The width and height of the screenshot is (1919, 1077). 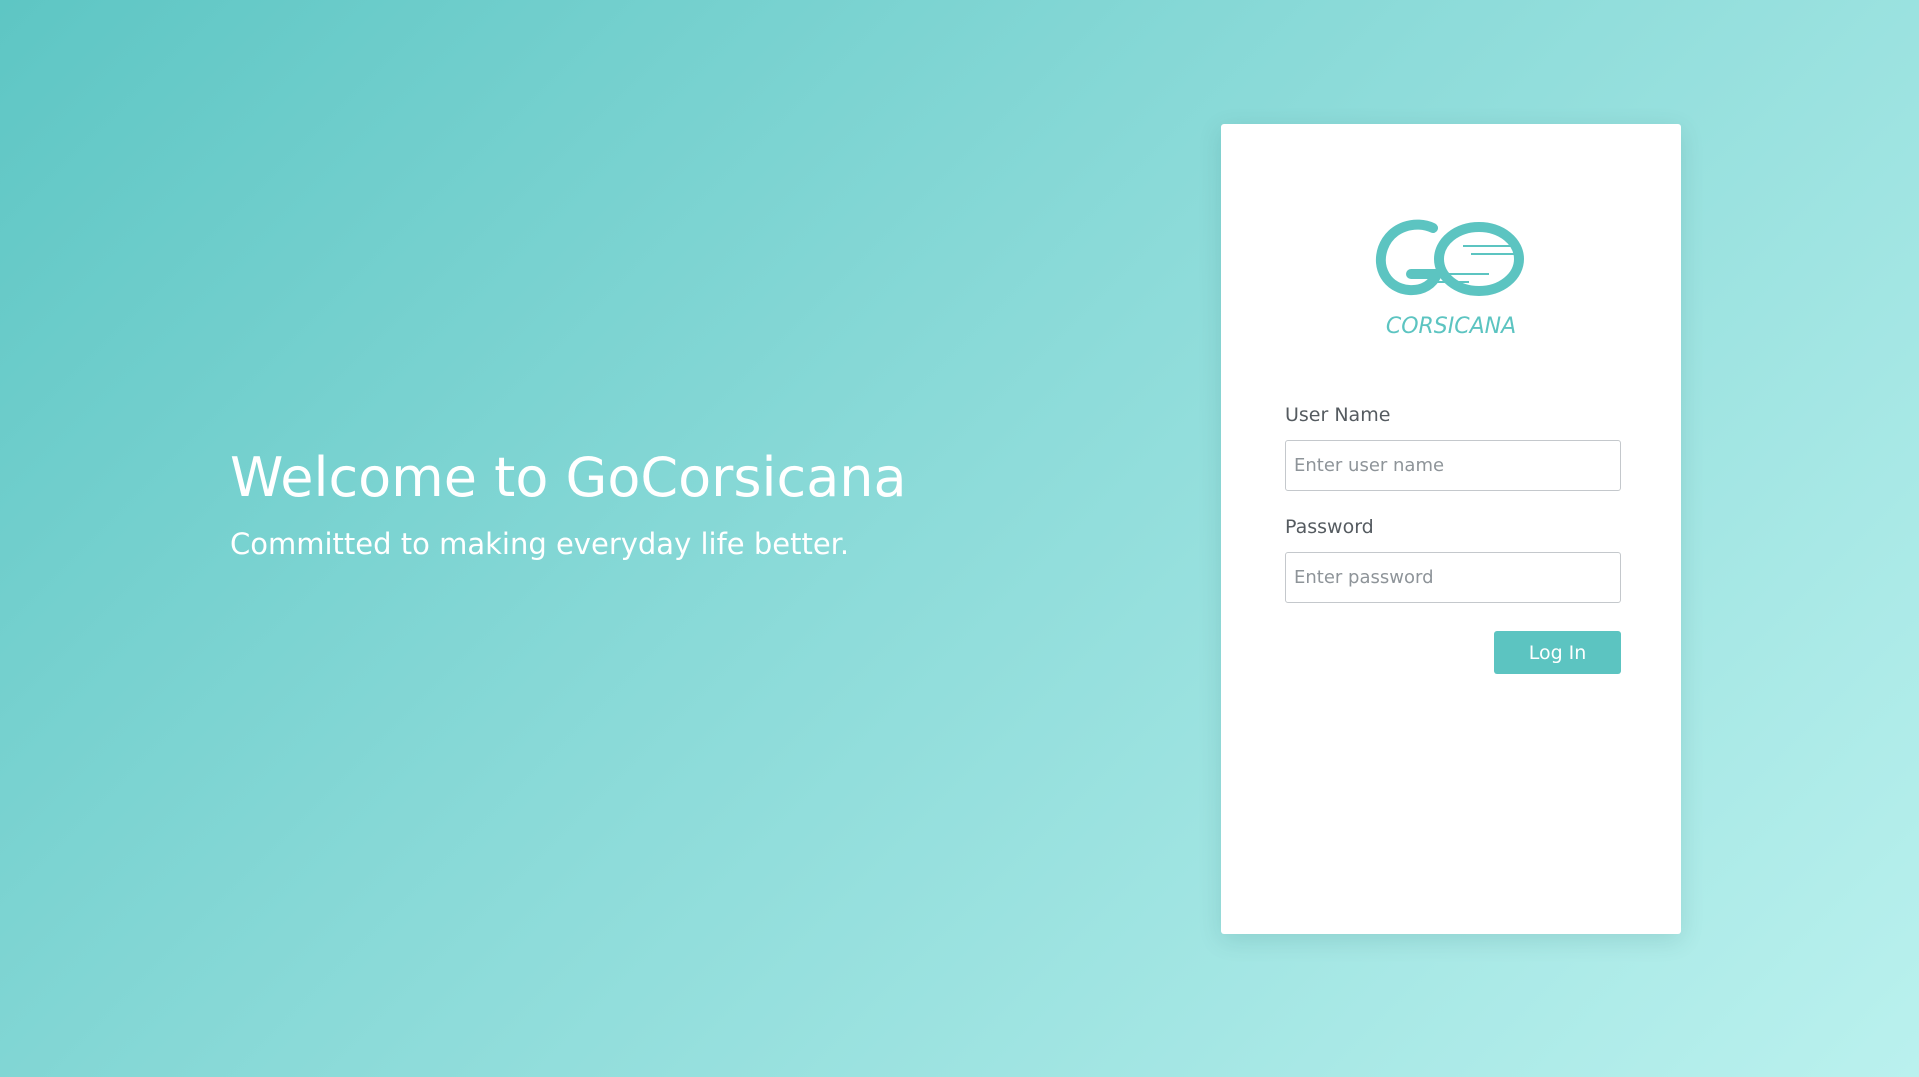 I want to click on username-label: User Name, so click(x=1338, y=415).